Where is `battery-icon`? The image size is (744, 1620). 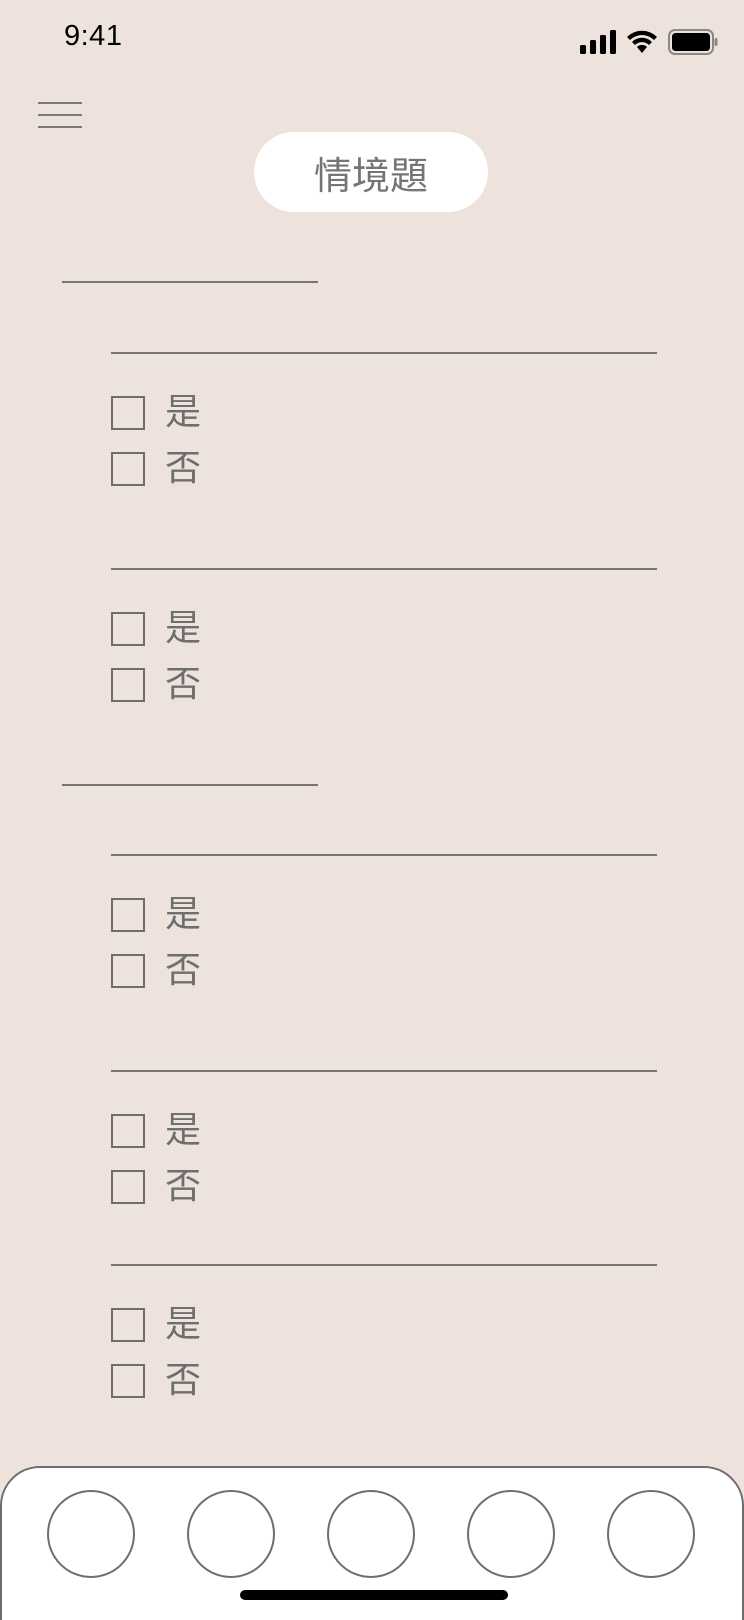 battery-icon is located at coordinates (693, 42).